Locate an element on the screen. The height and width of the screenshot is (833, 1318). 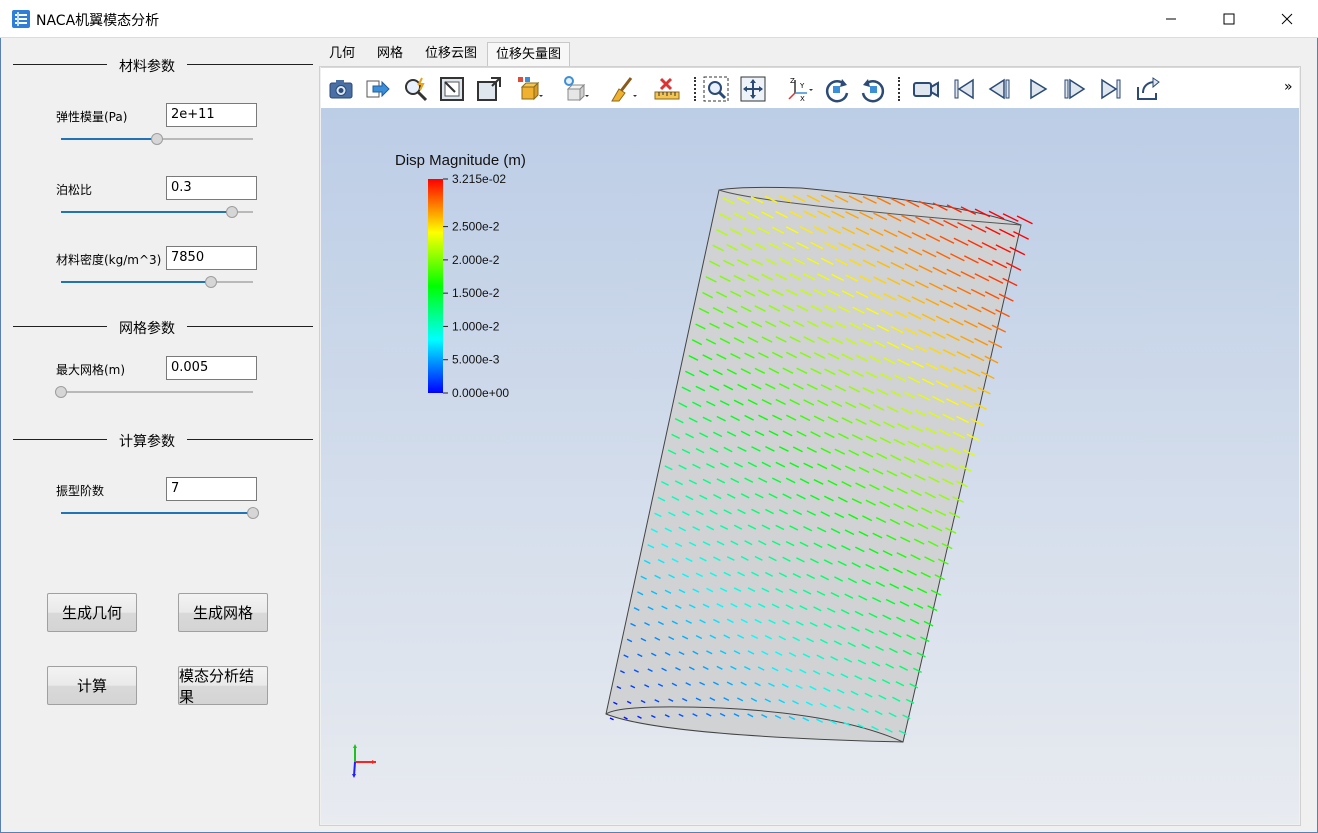
window-title: NACA机翼模态分析 is located at coordinates (98, 21).